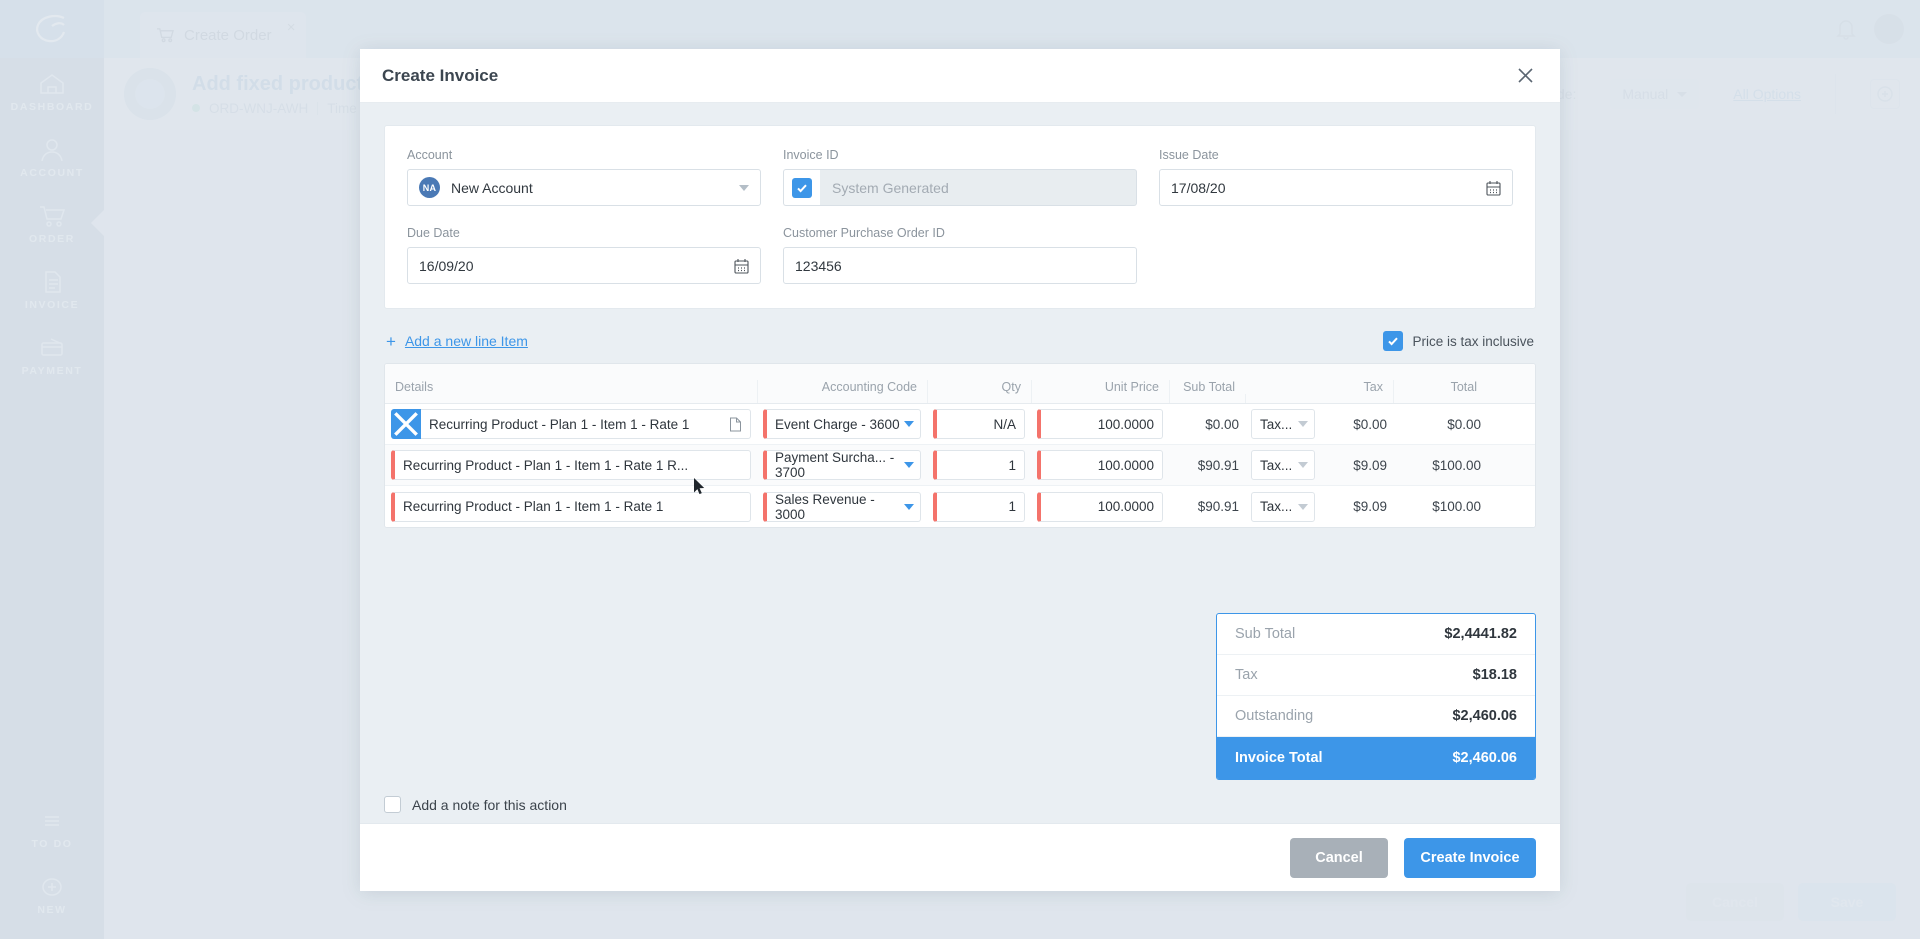  I want to click on price-tax-inclusive-label: Price is tax inclusive, so click(1473, 341).